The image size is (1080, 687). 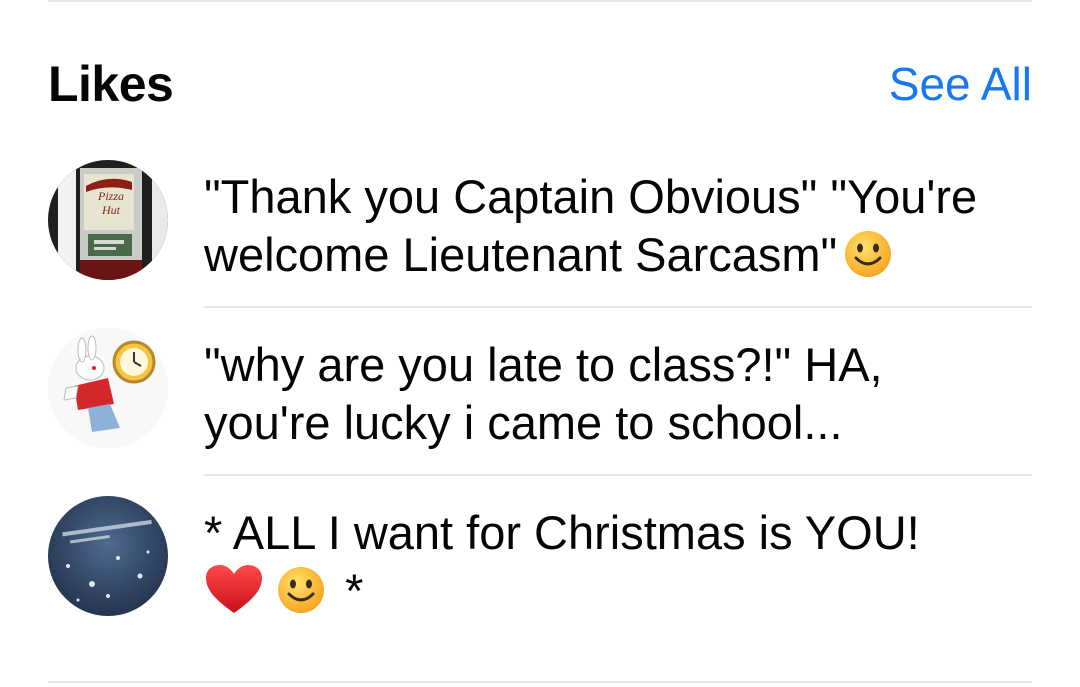 What do you see at coordinates (111, 84) in the screenshot?
I see `section-title: Likes` at bounding box center [111, 84].